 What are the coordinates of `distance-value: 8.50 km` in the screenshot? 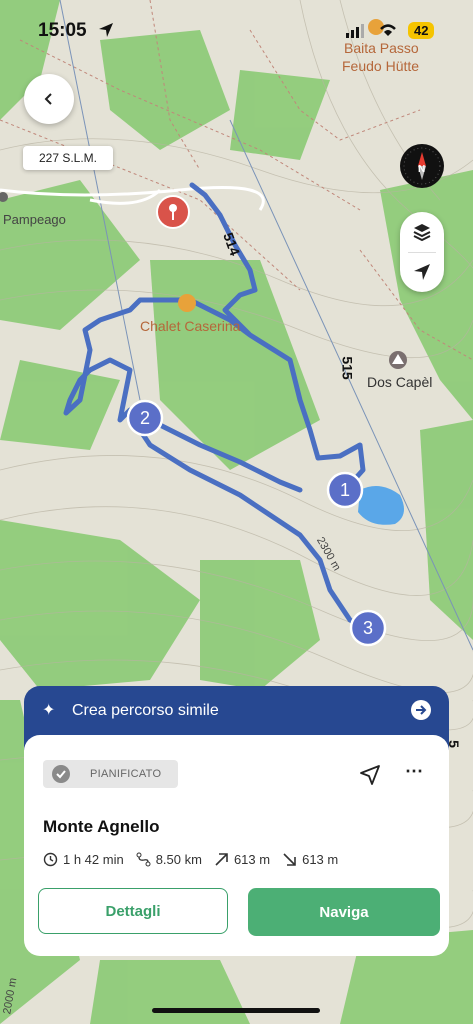 It's located at (178, 859).